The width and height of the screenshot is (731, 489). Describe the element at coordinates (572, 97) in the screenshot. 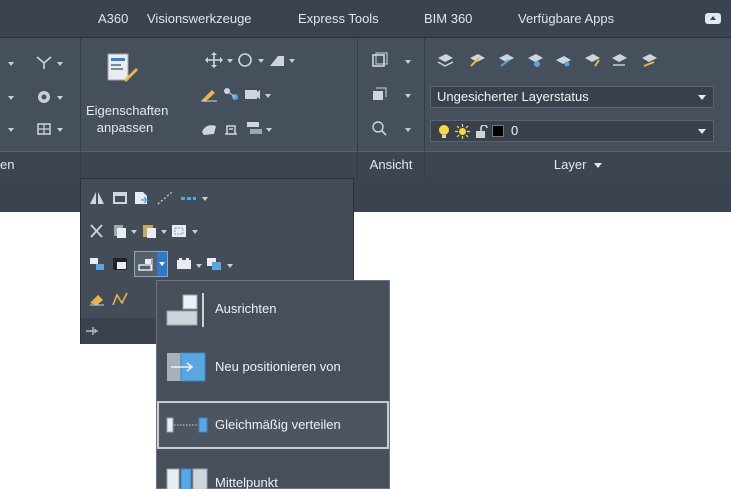

I see `layer-state-dropdown: Ungesicherter Layerstatus` at that location.